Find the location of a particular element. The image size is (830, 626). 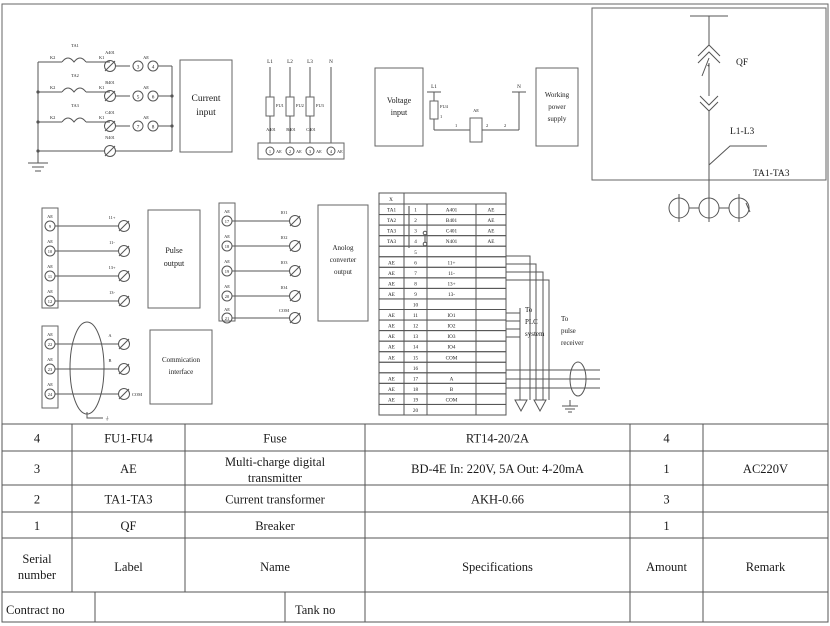

tt-number-19: 20 is located at coordinates (416, 411).